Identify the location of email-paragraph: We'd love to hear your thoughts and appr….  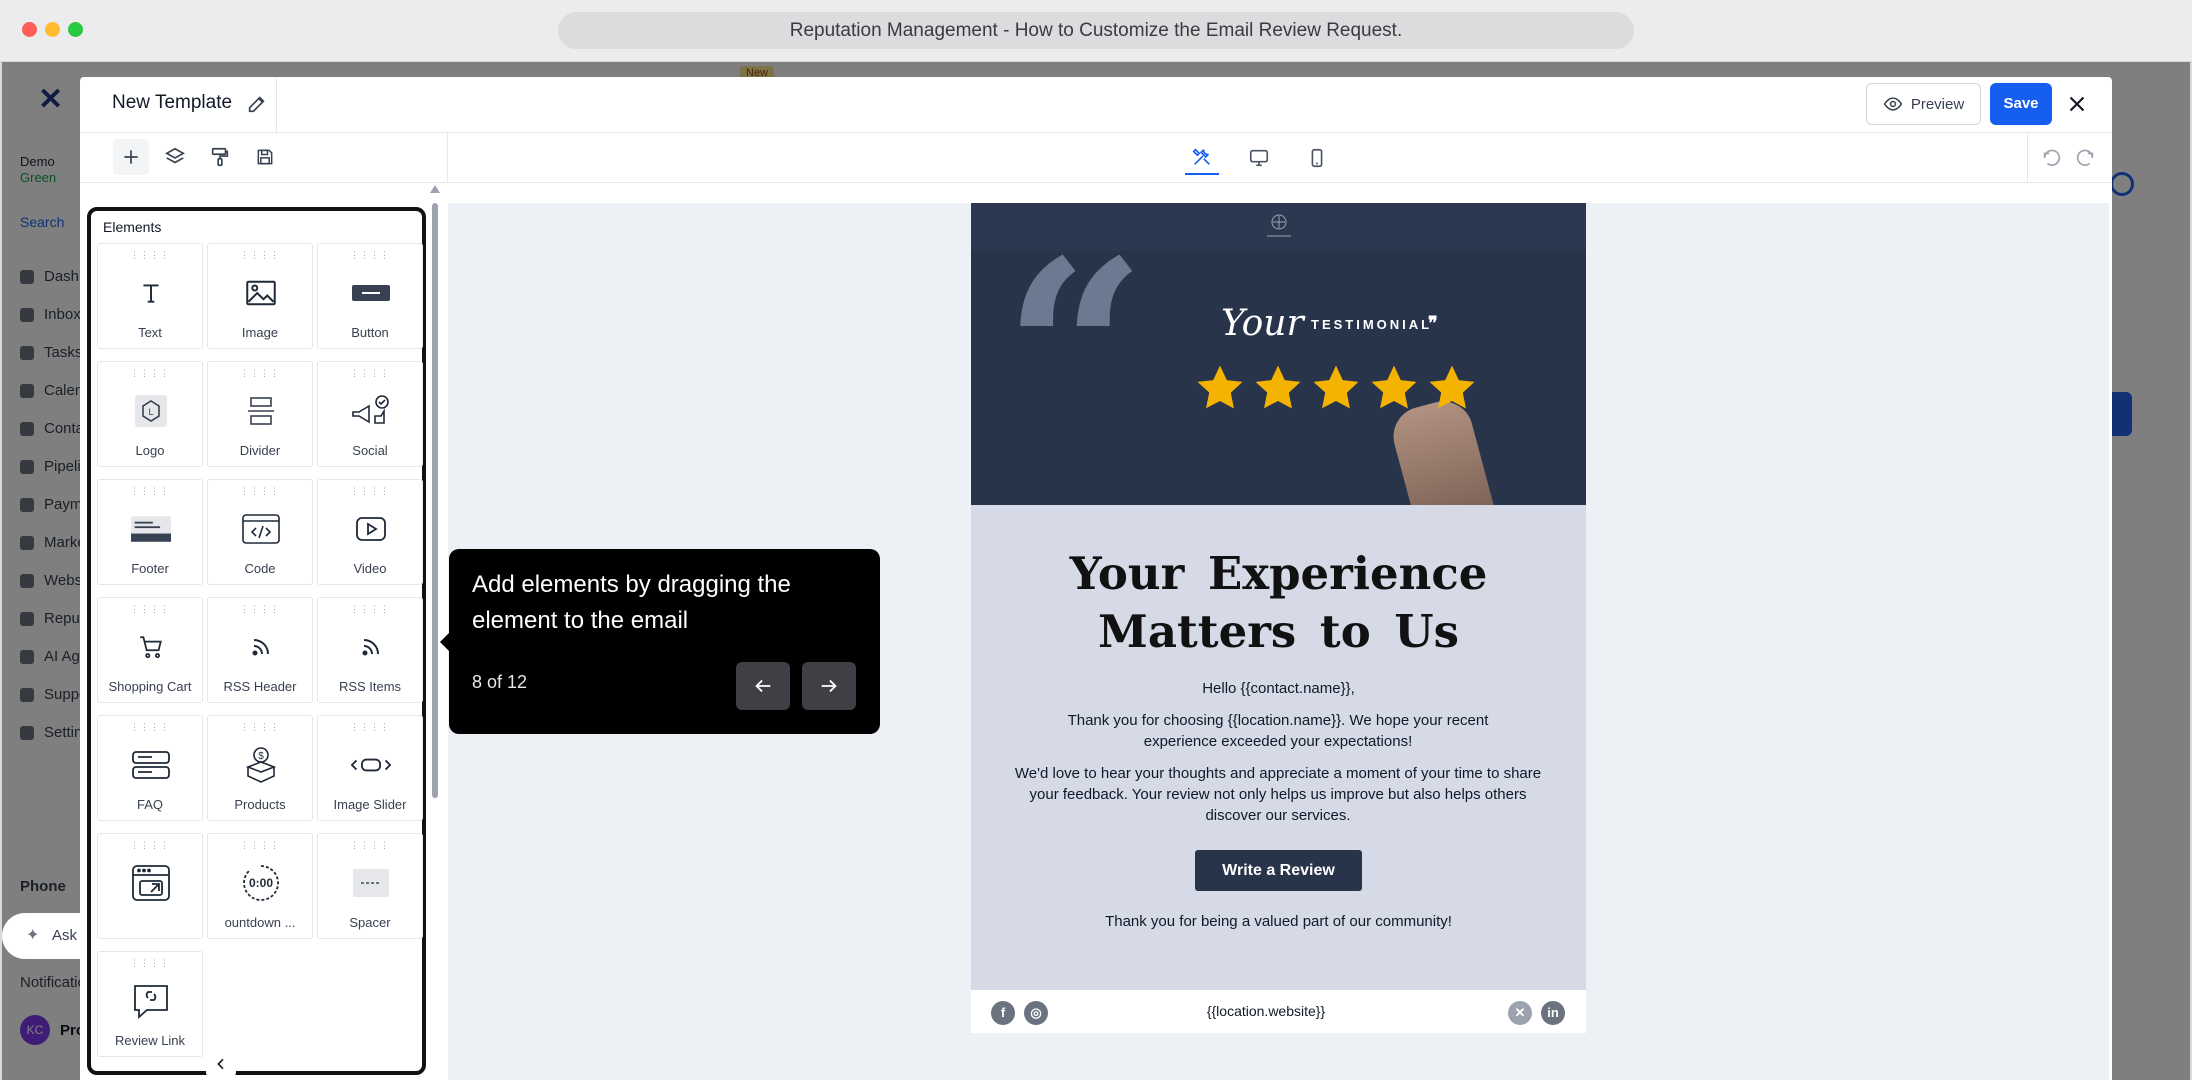
(1278, 794).